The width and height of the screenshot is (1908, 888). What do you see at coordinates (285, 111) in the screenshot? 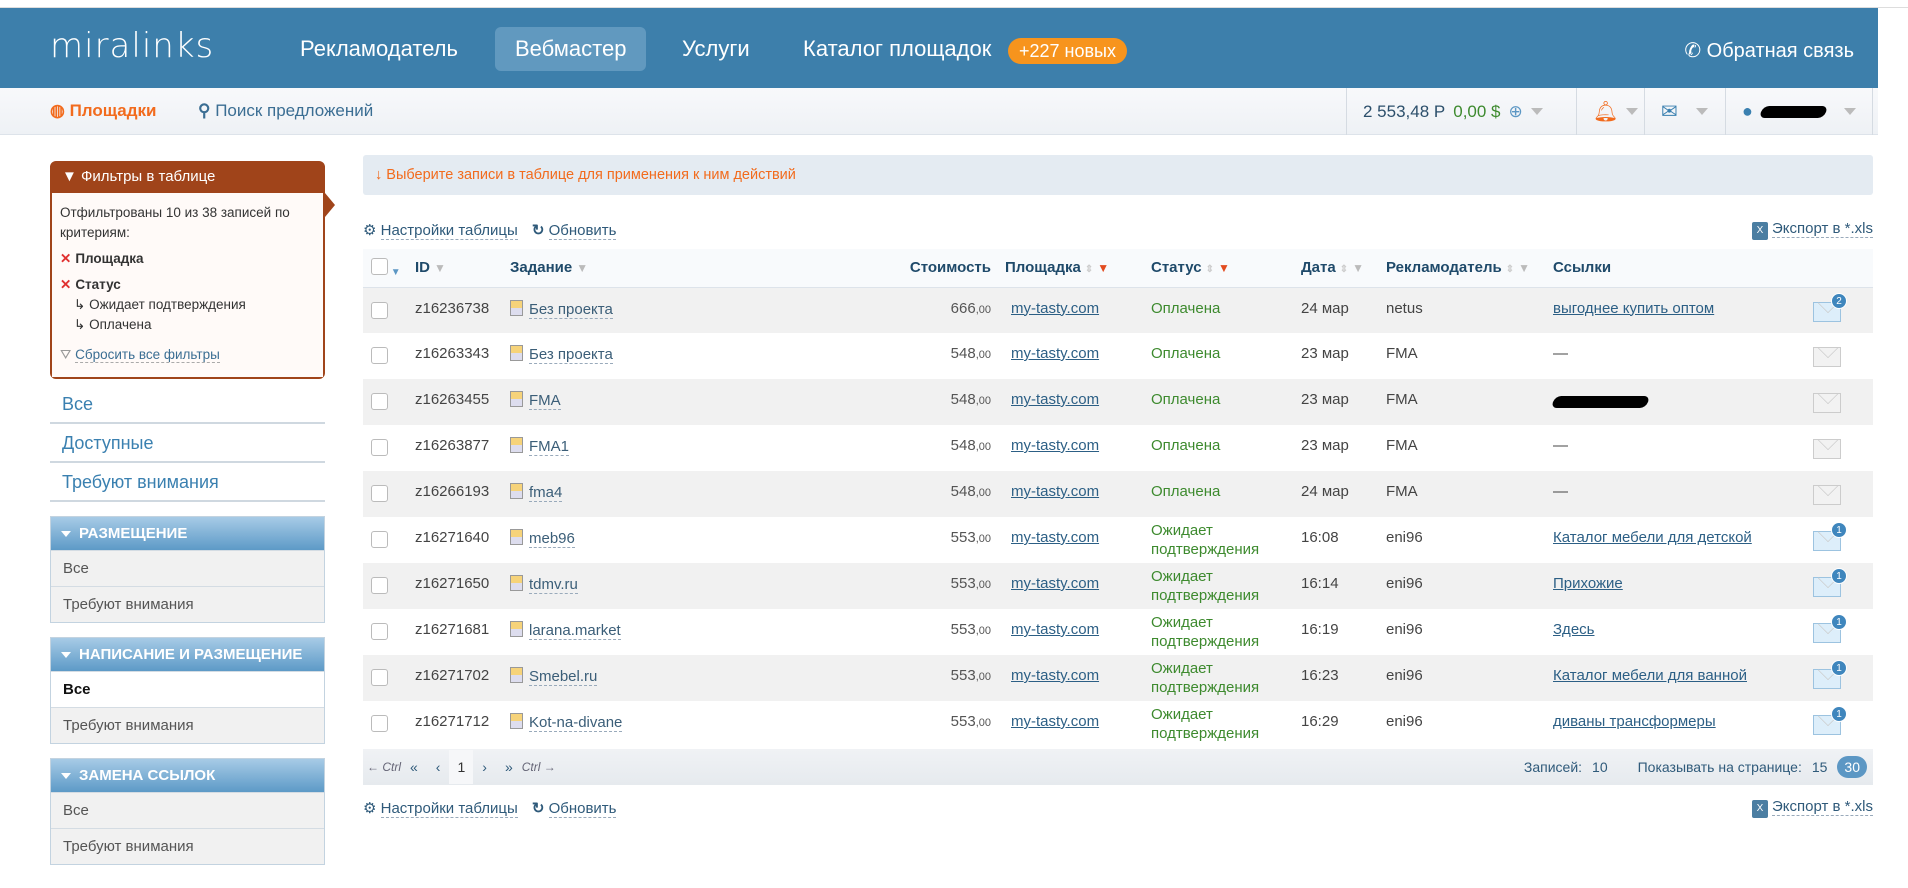
I see `search-offers-link: ⚲ Поиск предложений` at bounding box center [285, 111].